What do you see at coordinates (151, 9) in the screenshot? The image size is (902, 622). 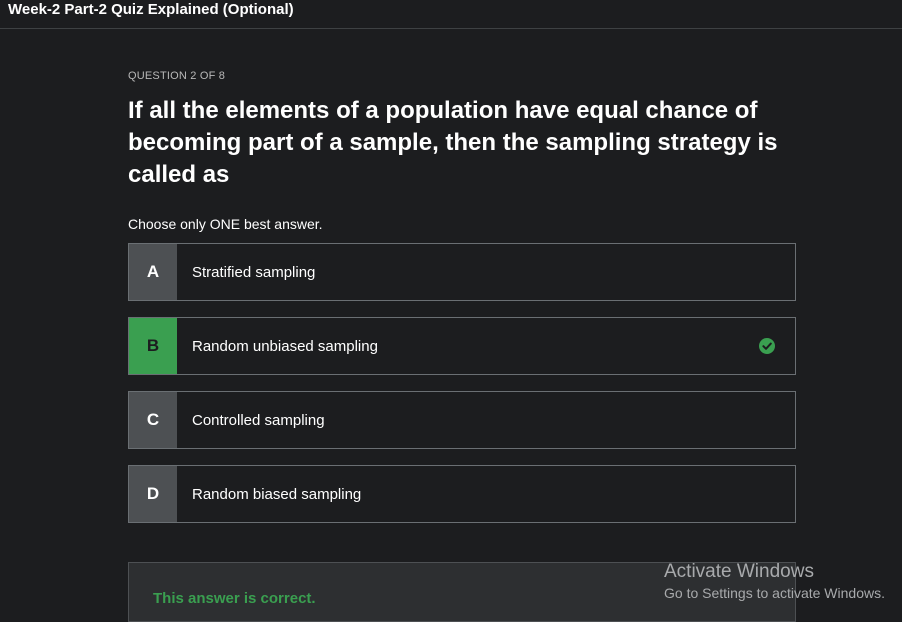 I see `course-title: Week-2 Part-2 Quiz Explained (Optional)` at bounding box center [151, 9].